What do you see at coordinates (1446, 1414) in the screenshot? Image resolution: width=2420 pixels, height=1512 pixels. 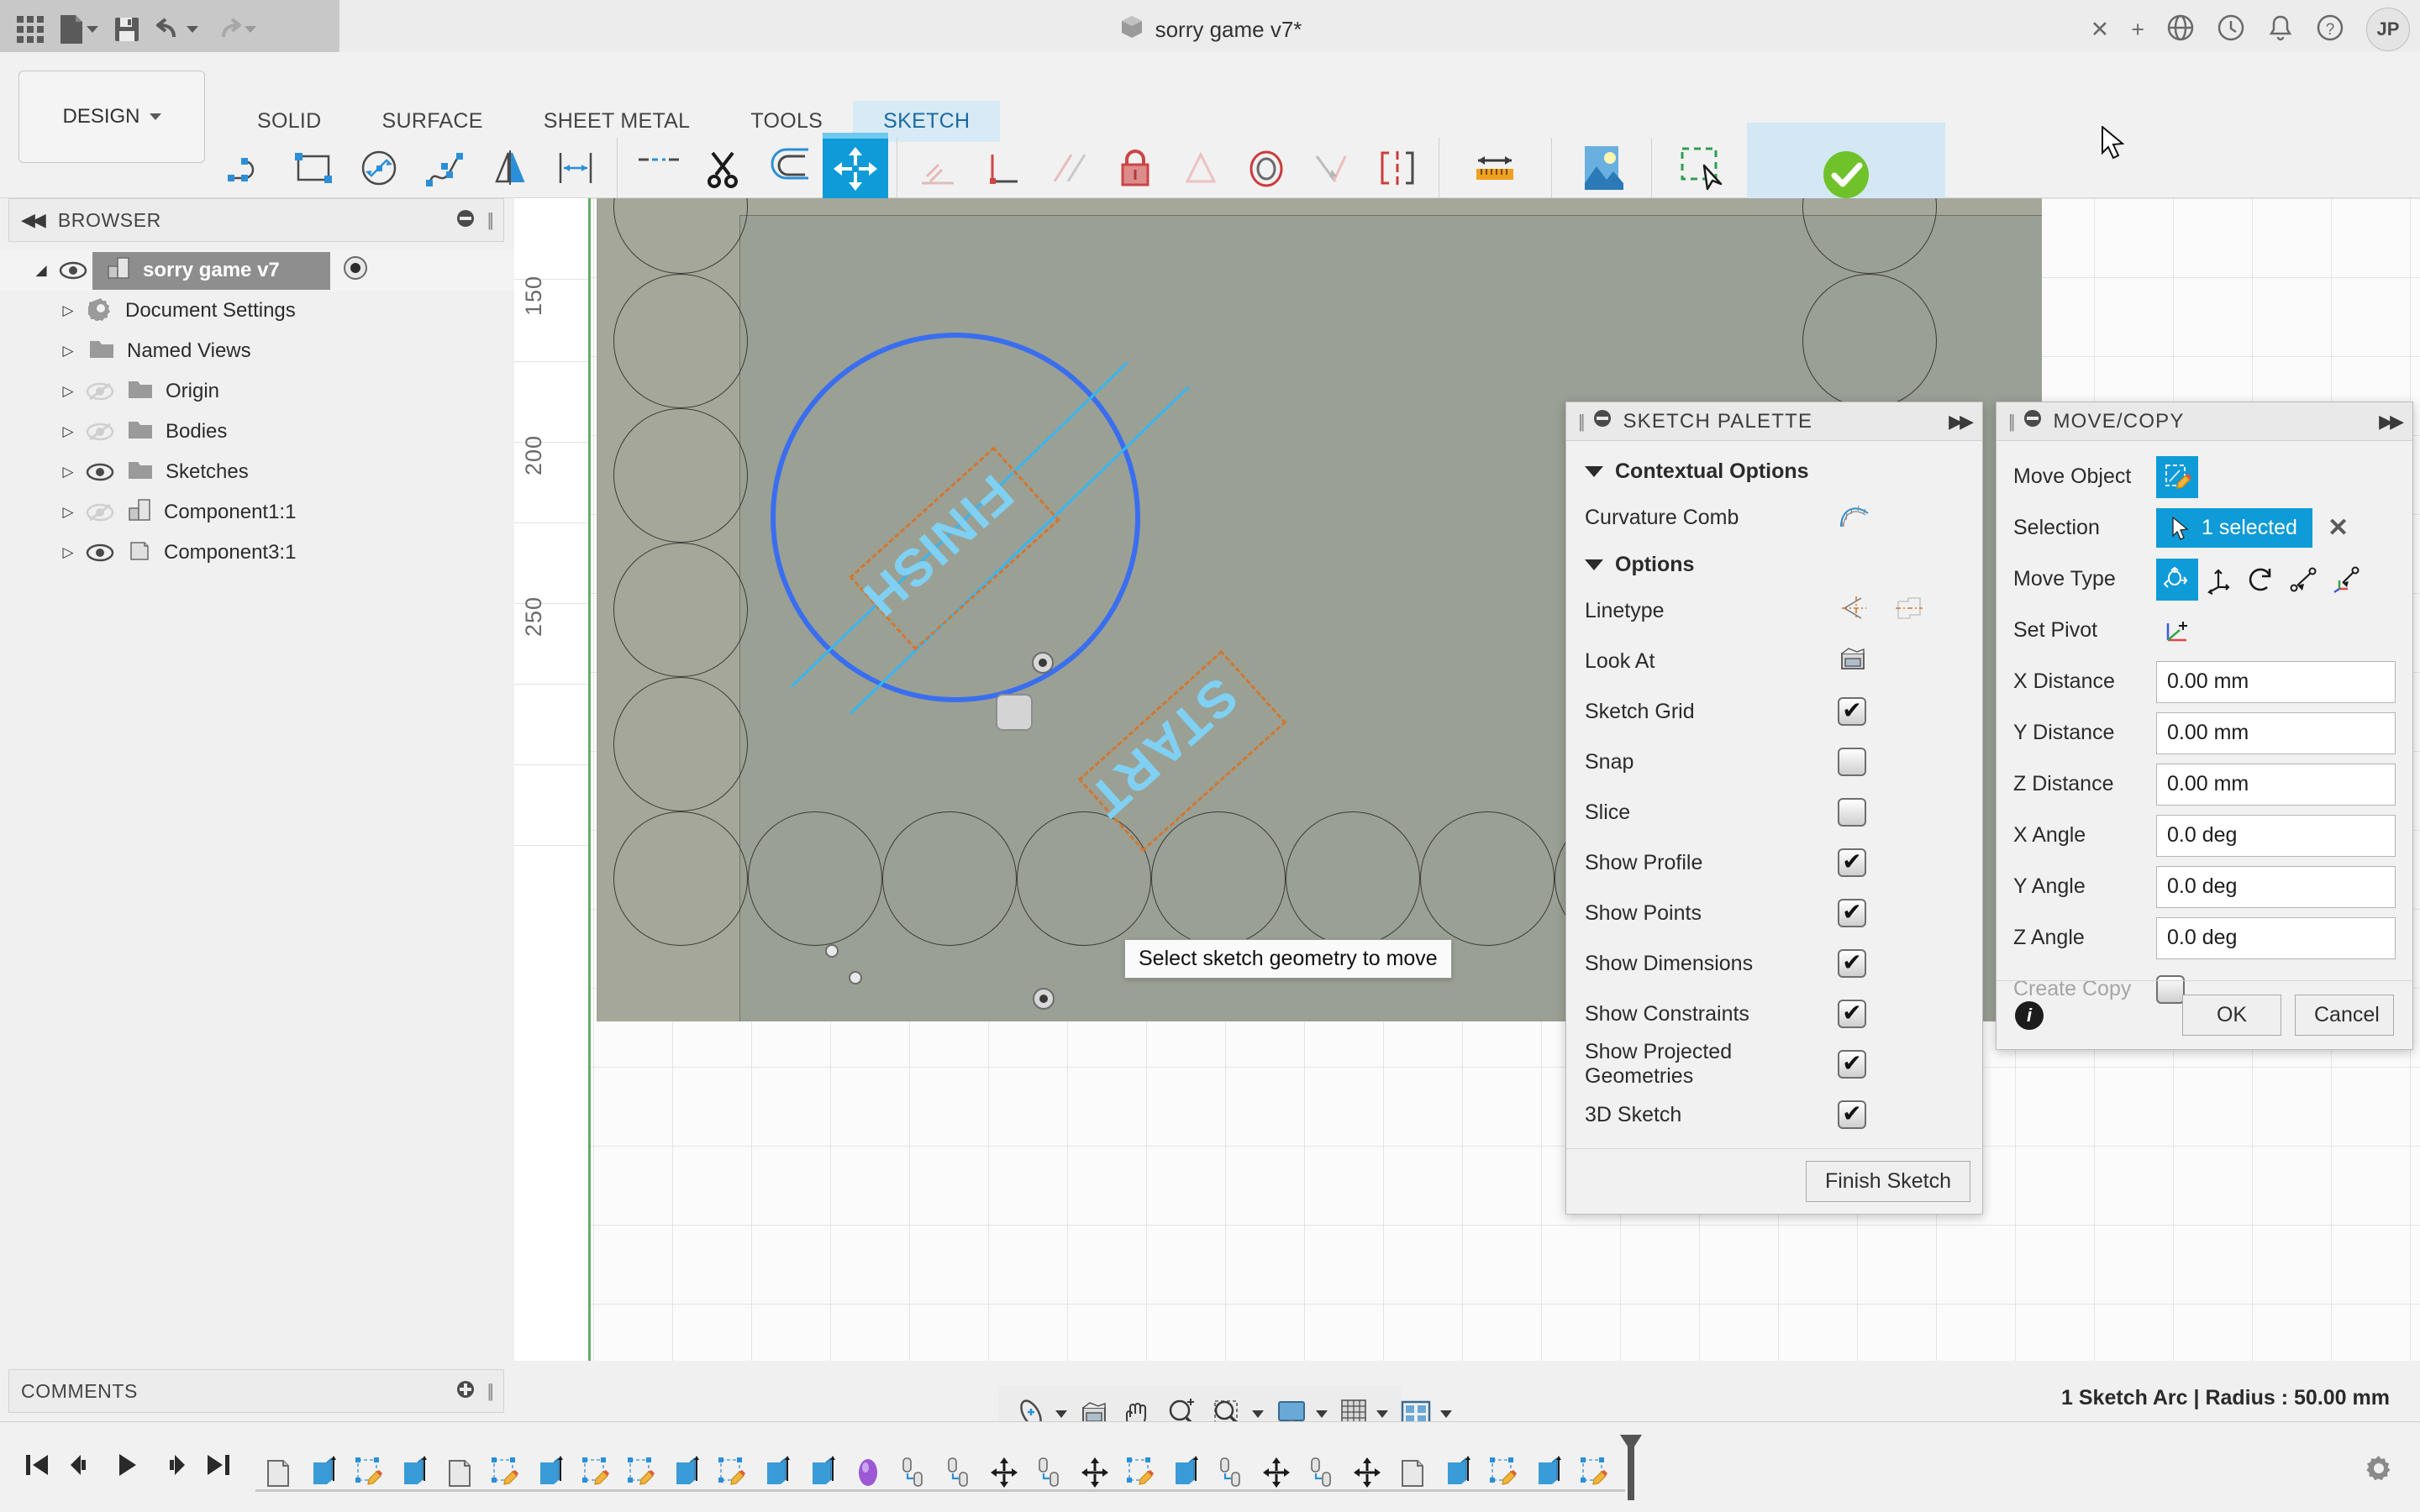 I see `viewports-dropdown-icon` at bounding box center [1446, 1414].